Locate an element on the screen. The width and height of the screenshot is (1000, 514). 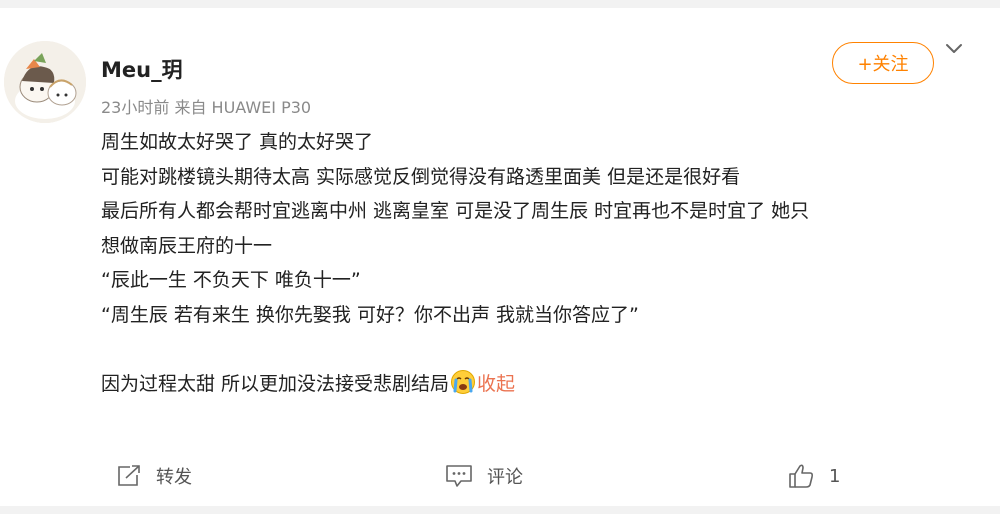
like-button: 1 is located at coordinates (813, 476).